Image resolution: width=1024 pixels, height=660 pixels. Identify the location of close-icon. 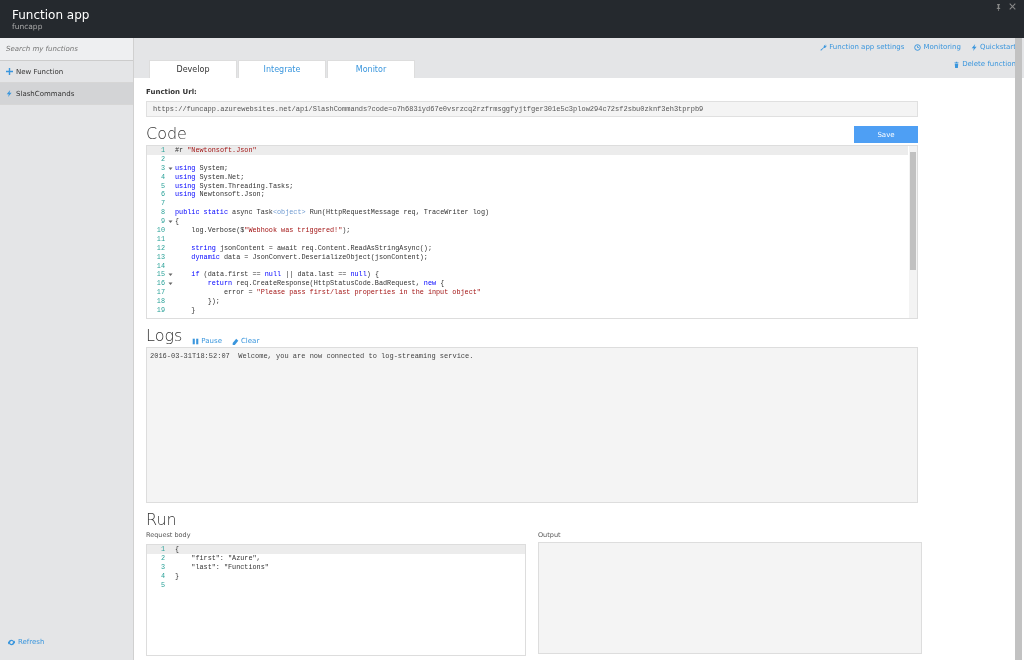
(1012, 6).